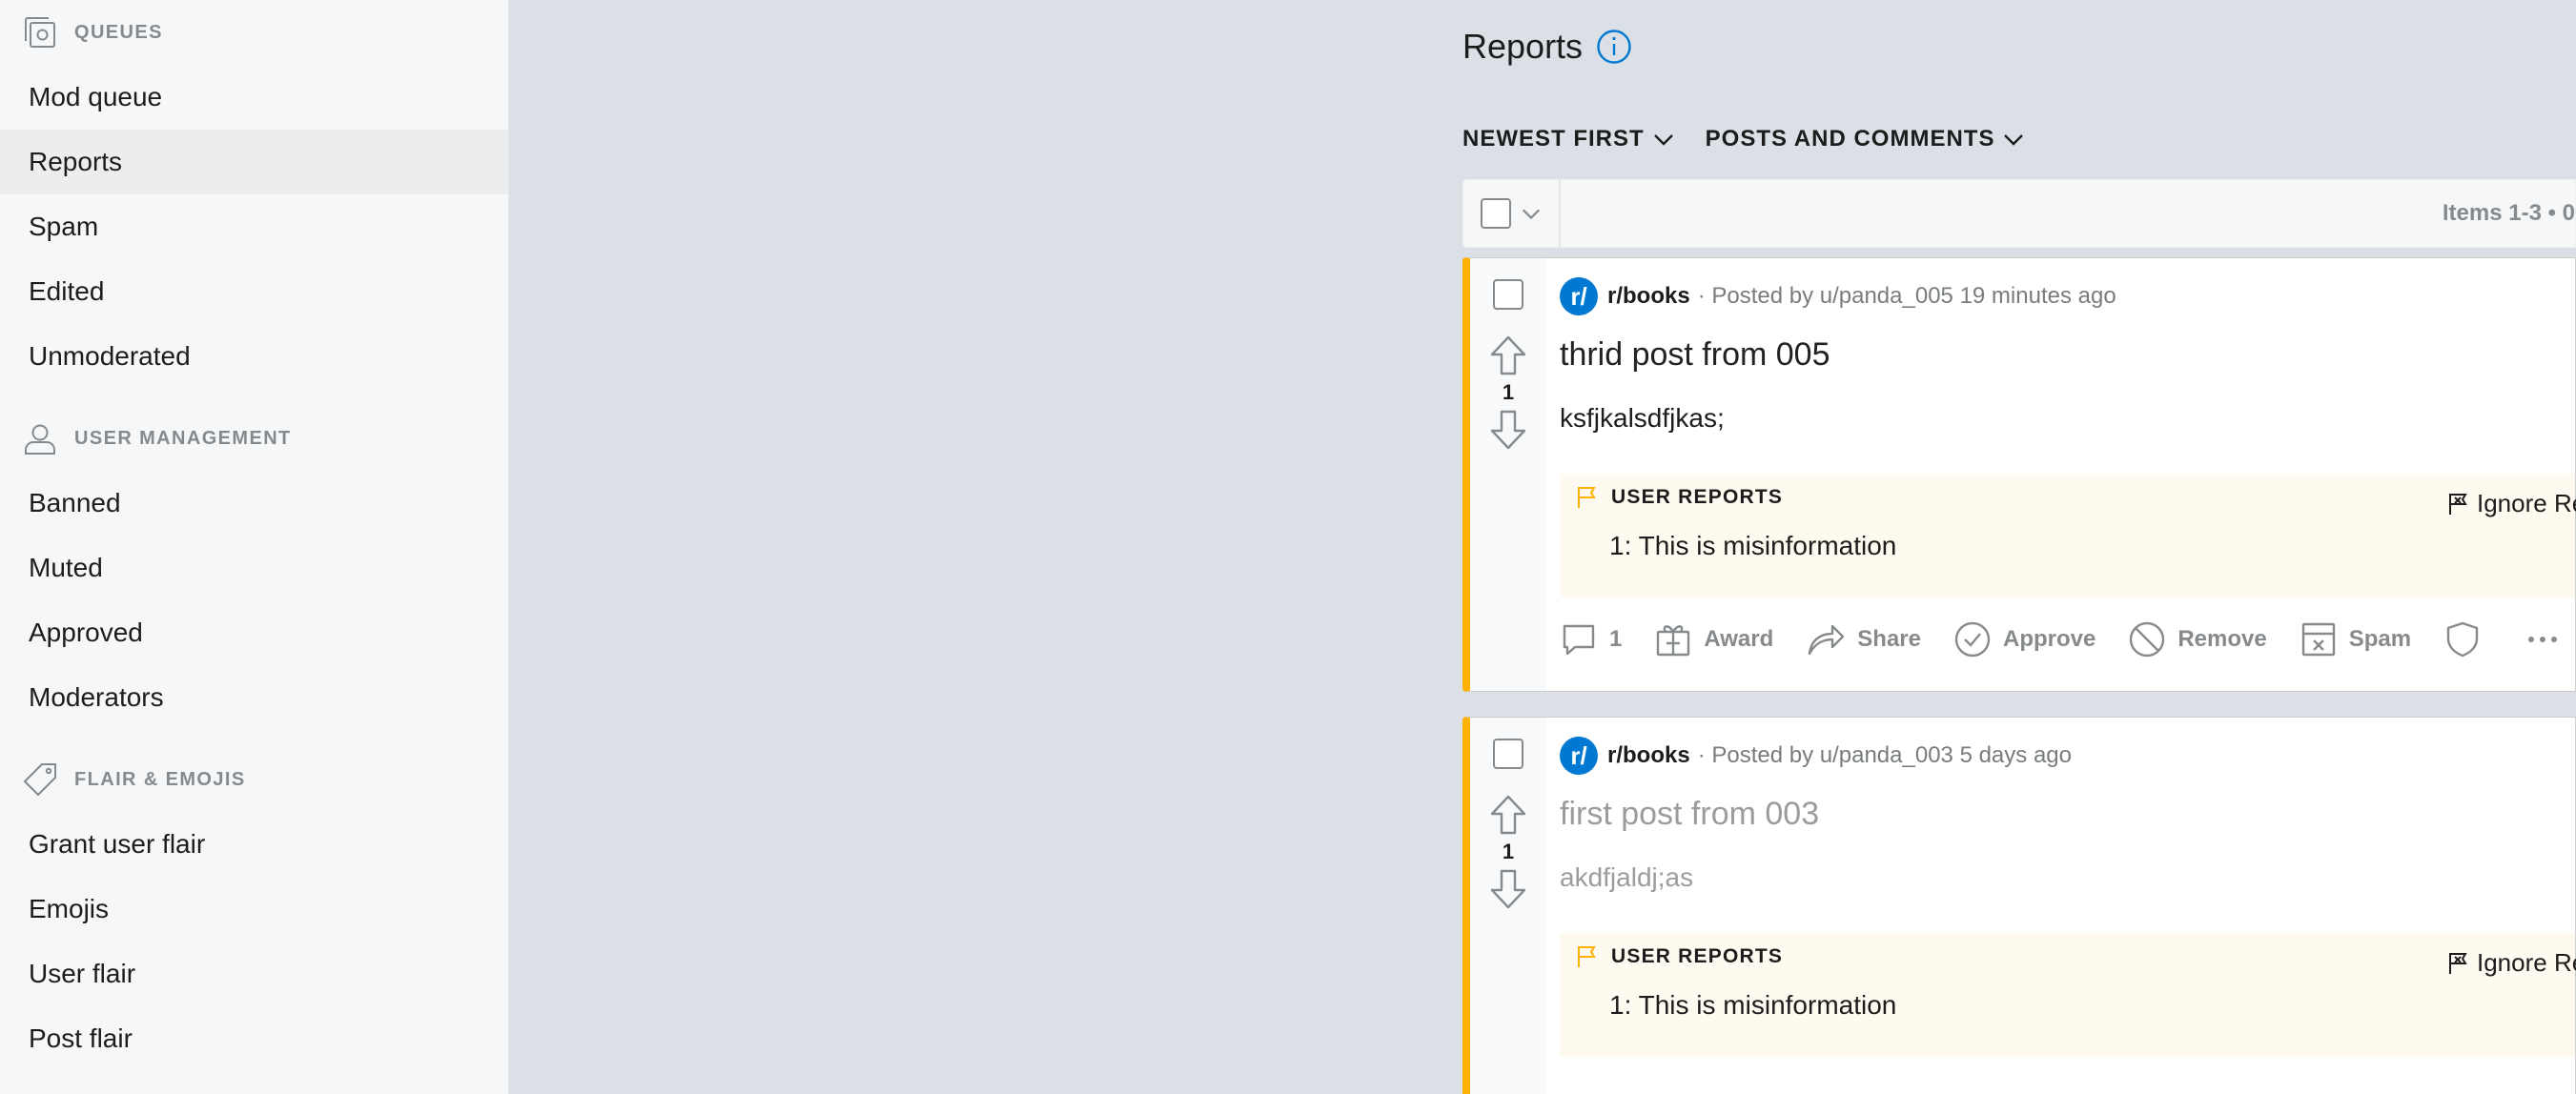 This screenshot has width=2576, height=1094. I want to click on sidebar-item-edited: Edited, so click(254, 291).